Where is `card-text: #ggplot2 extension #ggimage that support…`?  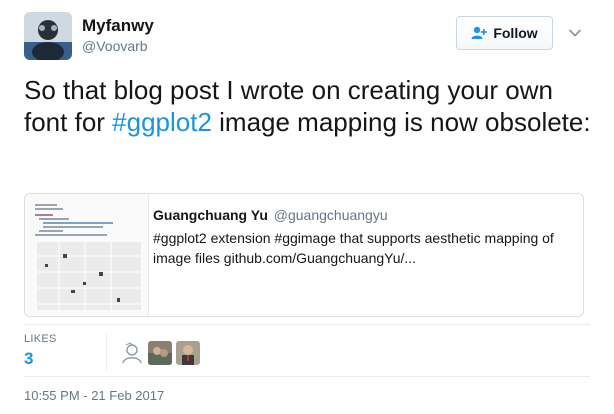
card-text: #ggplot2 extension #ggimage that support… is located at coordinates (353, 248).